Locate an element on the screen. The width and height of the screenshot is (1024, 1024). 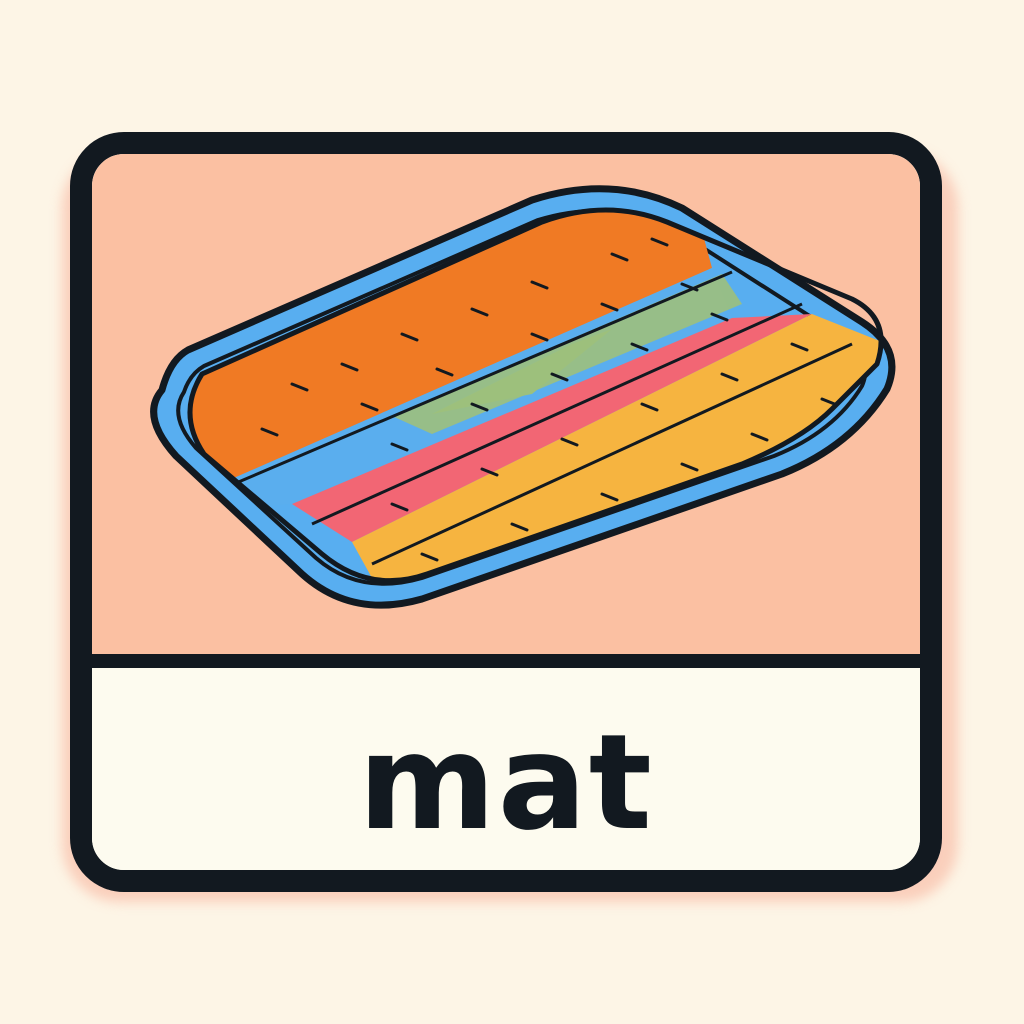
card-word: mat is located at coordinates (506, 783).